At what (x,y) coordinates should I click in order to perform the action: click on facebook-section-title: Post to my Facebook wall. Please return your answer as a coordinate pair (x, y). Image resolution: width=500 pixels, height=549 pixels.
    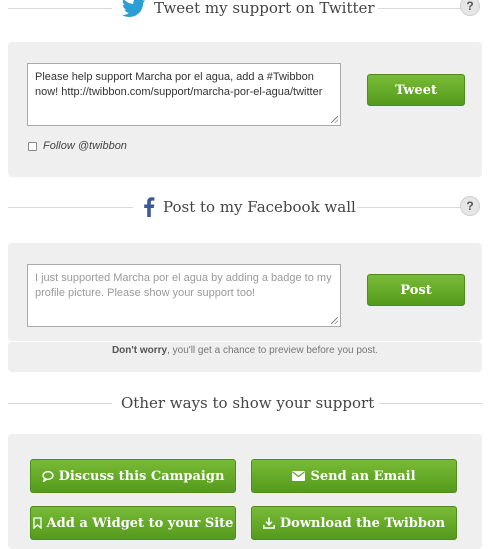
    Looking at the image, I should click on (259, 207).